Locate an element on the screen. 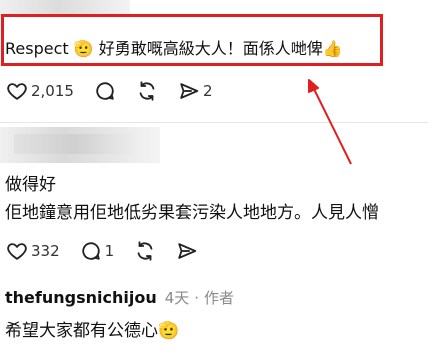 The height and width of the screenshot is (354, 428). reply-share-button is located at coordinates (187, 251).